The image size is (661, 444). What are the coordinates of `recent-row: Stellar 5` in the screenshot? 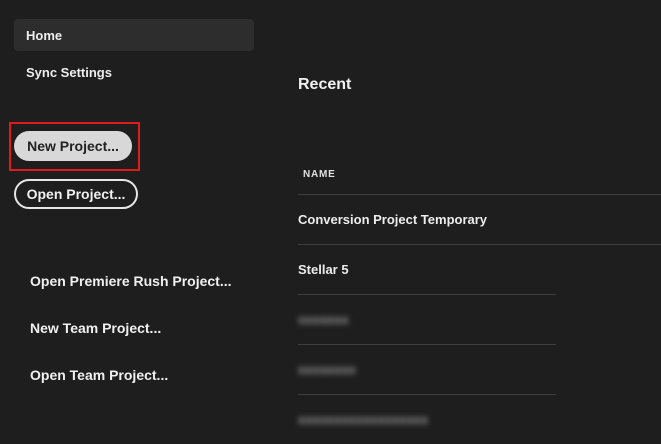 It's located at (479, 269).